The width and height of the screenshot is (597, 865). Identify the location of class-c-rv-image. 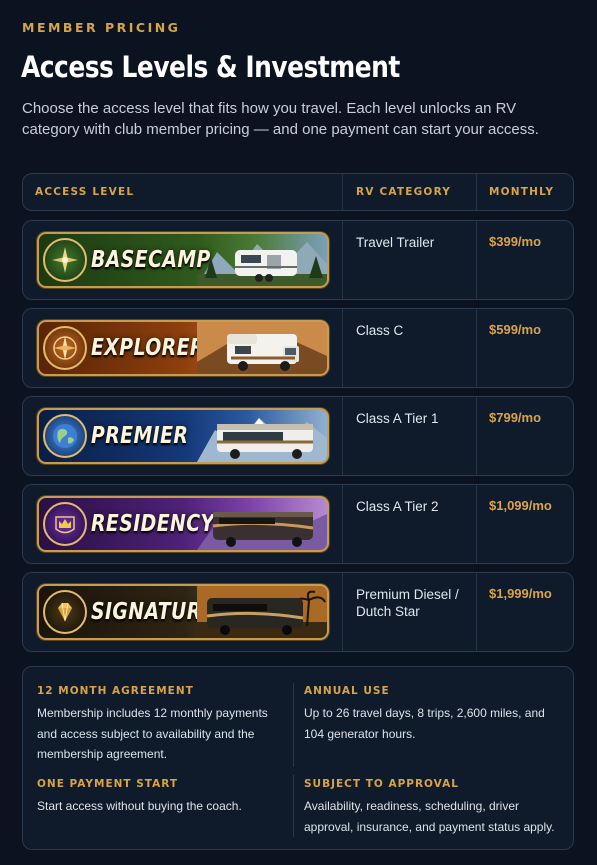
(262, 348).